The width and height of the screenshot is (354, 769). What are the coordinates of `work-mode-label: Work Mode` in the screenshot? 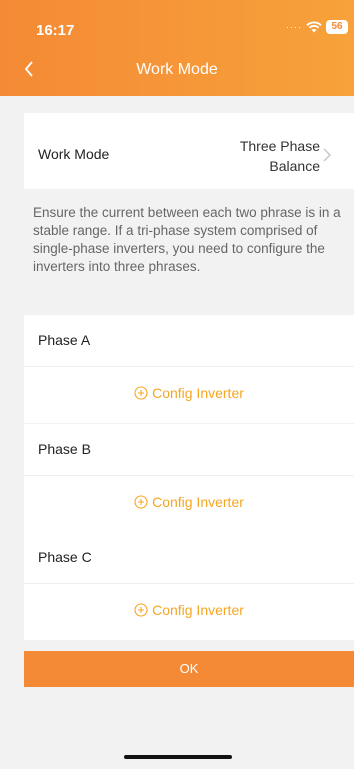 It's located at (74, 154).